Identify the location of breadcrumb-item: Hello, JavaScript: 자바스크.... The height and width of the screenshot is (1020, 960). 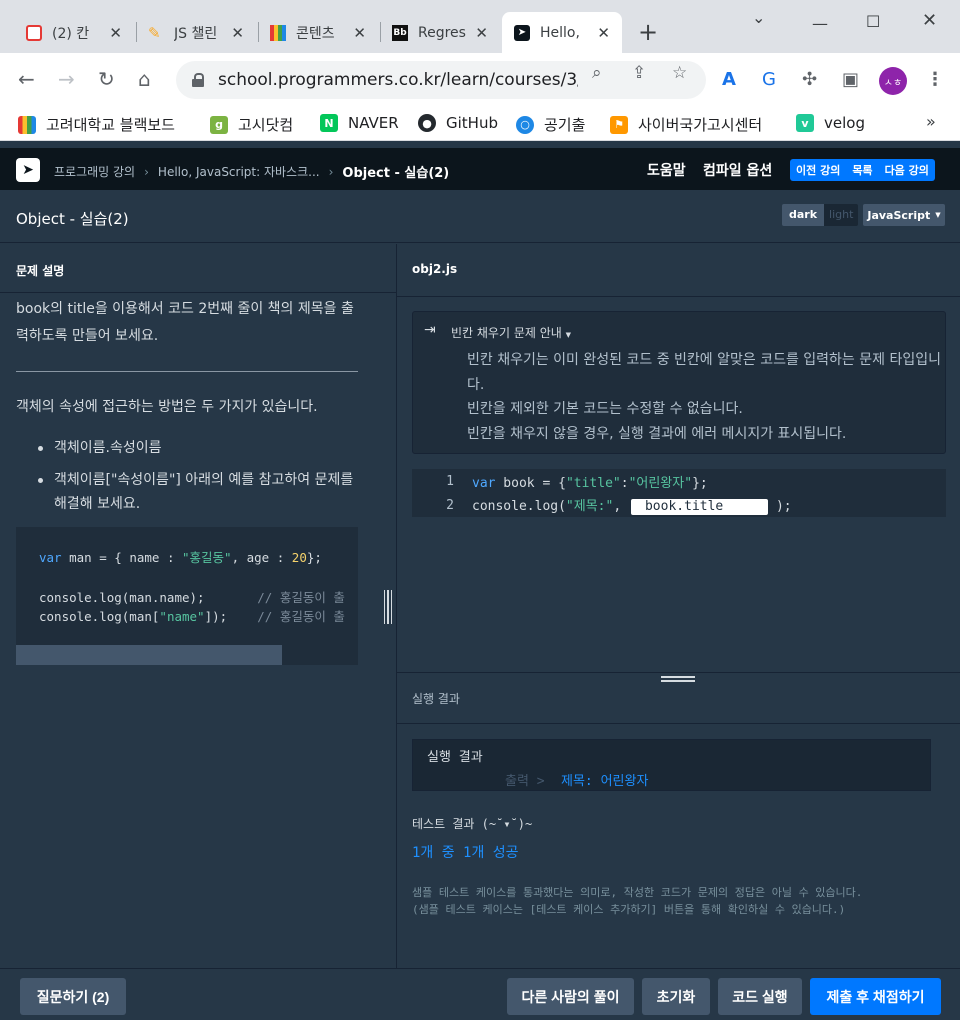
(239, 171).